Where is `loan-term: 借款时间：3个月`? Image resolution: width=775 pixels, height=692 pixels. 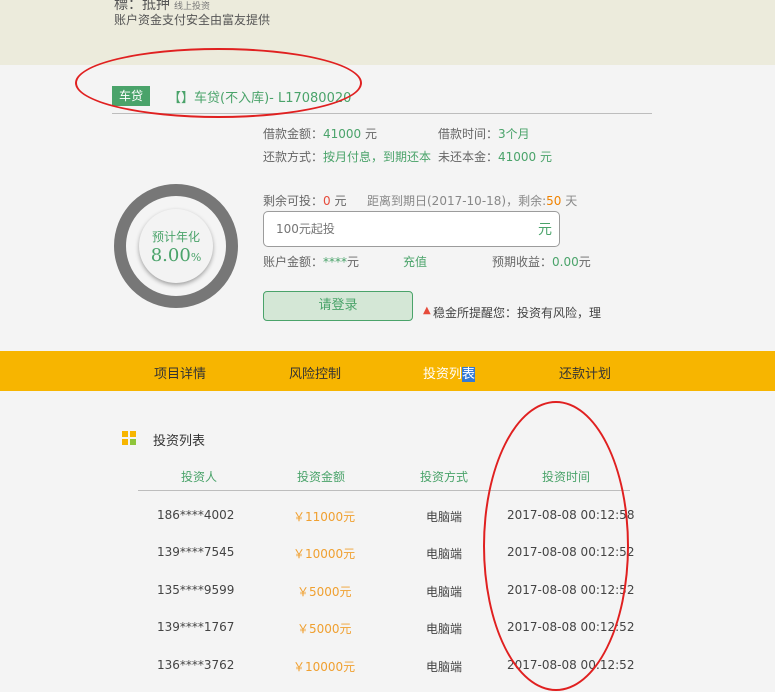
loan-term: 借款时间：3个月 is located at coordinates (484, 134).